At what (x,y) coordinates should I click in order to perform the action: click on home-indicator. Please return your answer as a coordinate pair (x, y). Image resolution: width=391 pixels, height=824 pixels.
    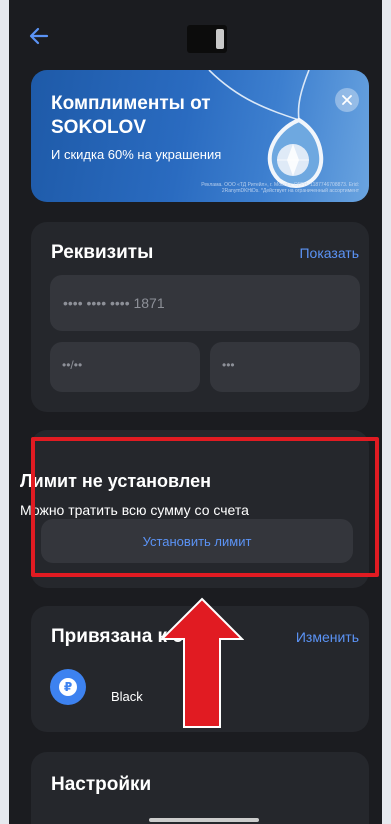
    Looking at the image, I should click on (204, 820).